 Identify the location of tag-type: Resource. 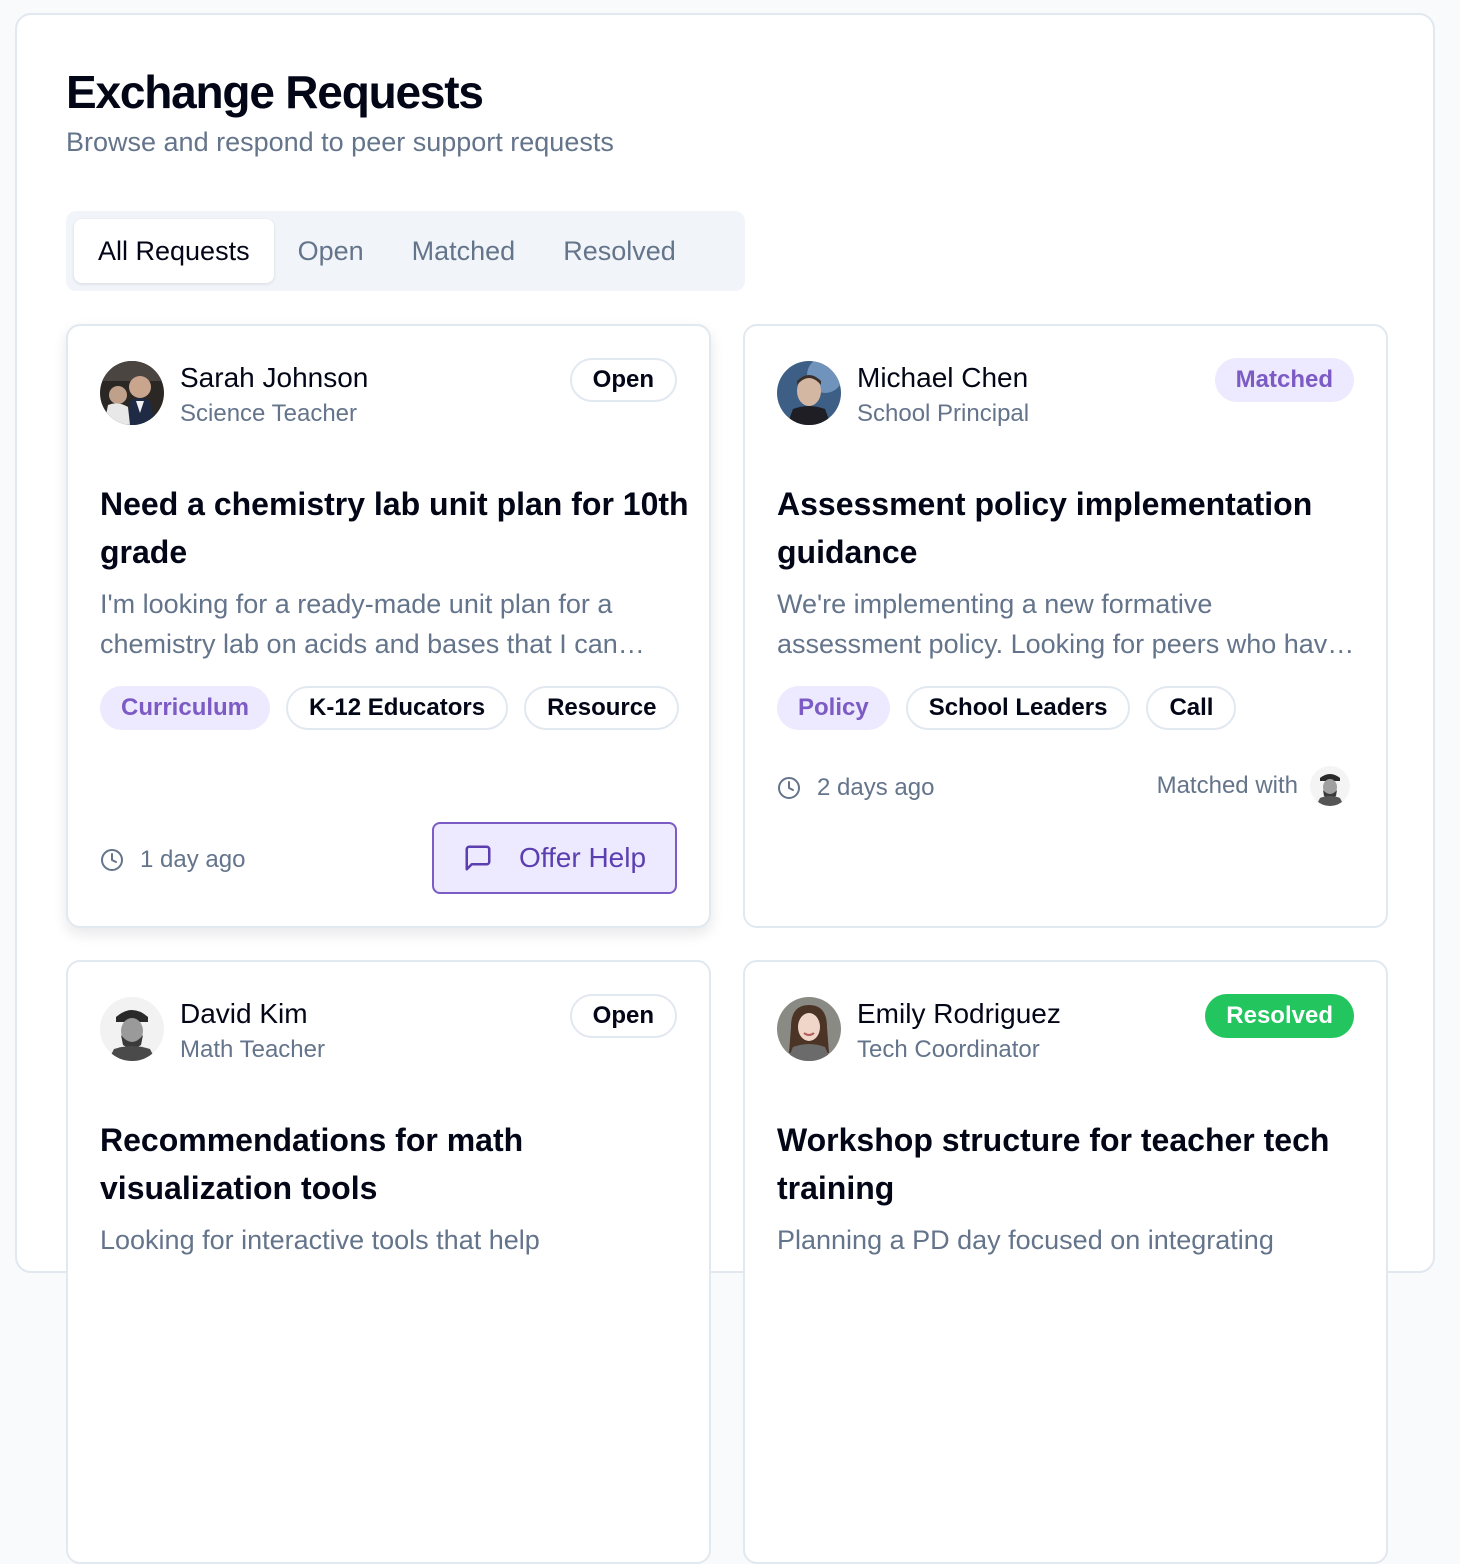
(602, 708).